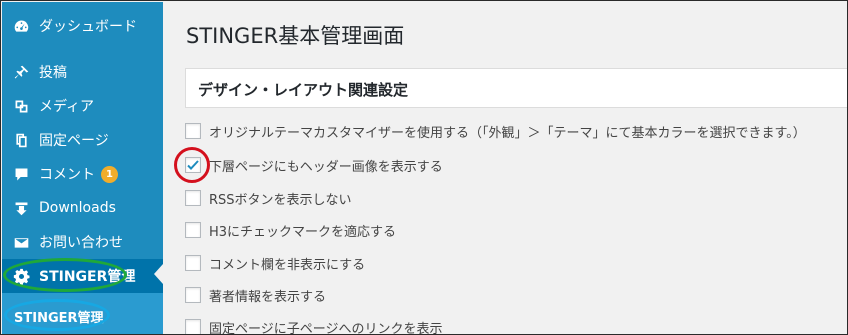 The width and height of the screenshot is (848, 335). What do you see at coordinates (74, 141) in the screenshot?
I see `sidebar-item-label: 固定ページ` at bounding box center [74, 141].